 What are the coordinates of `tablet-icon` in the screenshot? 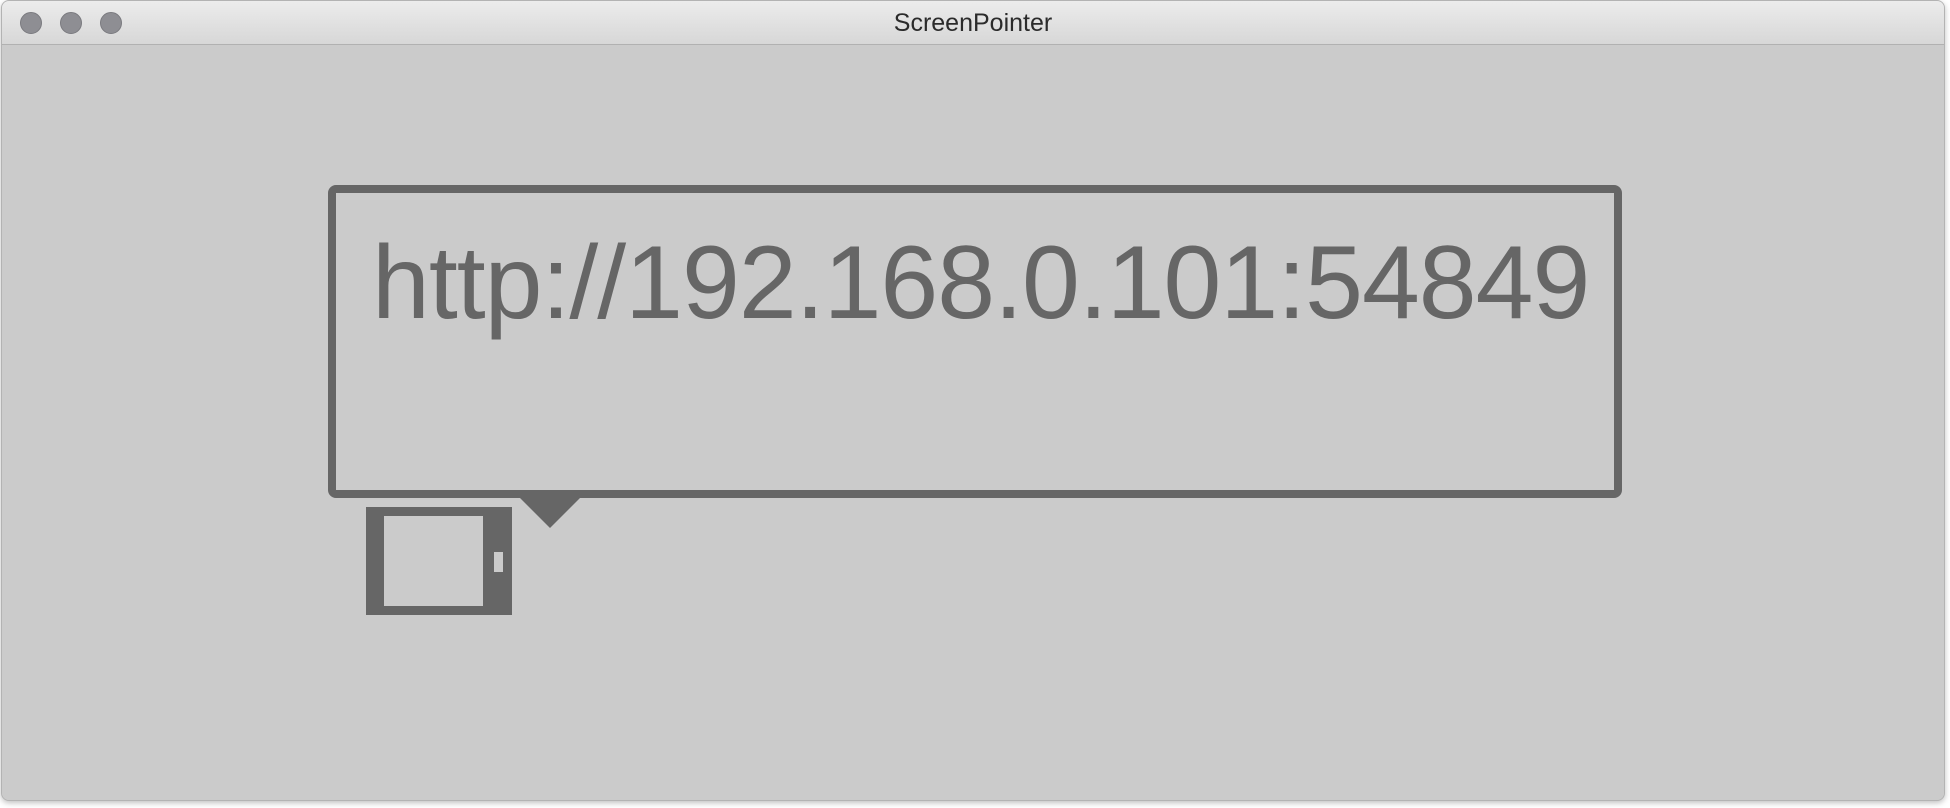 It's located at (439, 561).